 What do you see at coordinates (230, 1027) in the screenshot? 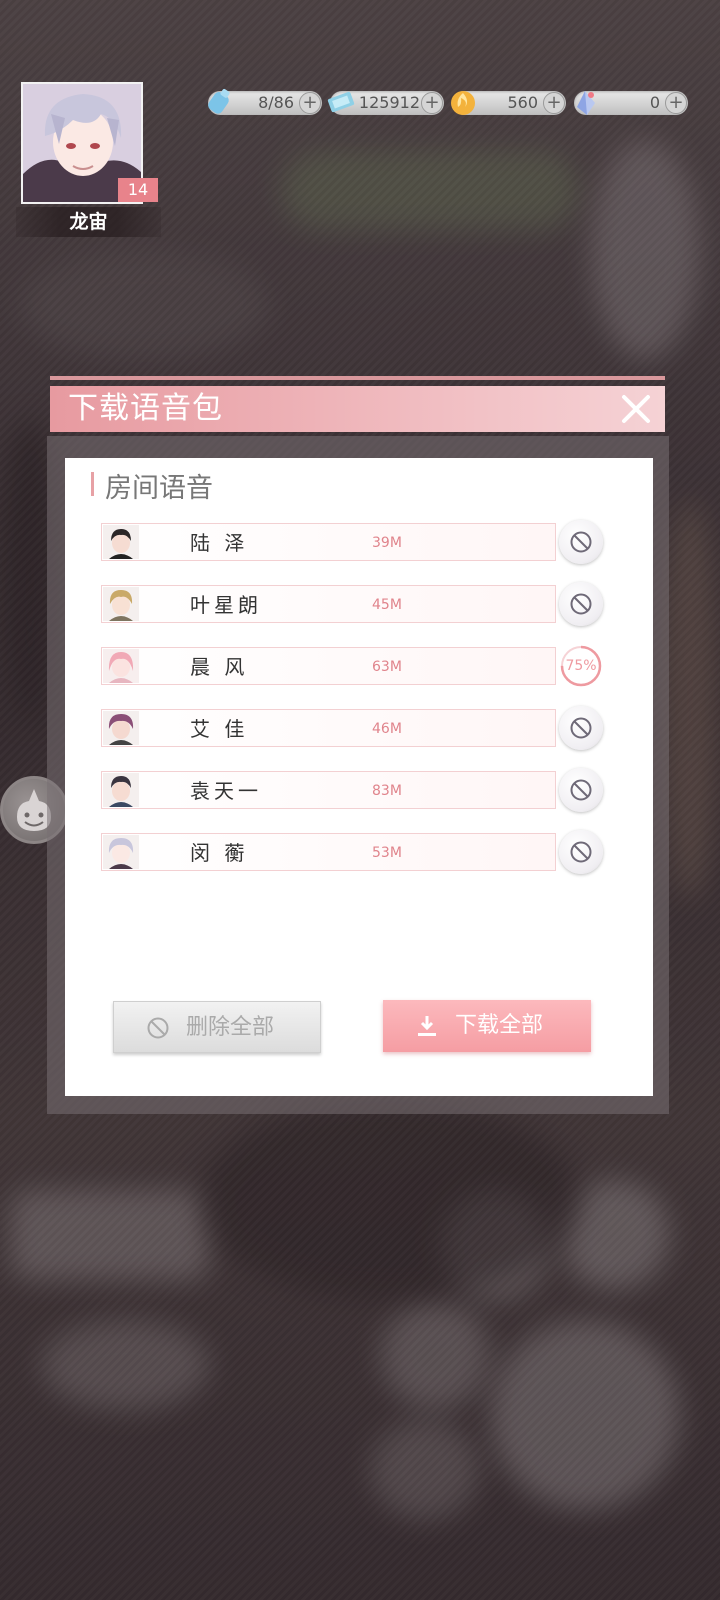
I see `delete-all-label: 删除全部` at bounding box center [230, 1027].